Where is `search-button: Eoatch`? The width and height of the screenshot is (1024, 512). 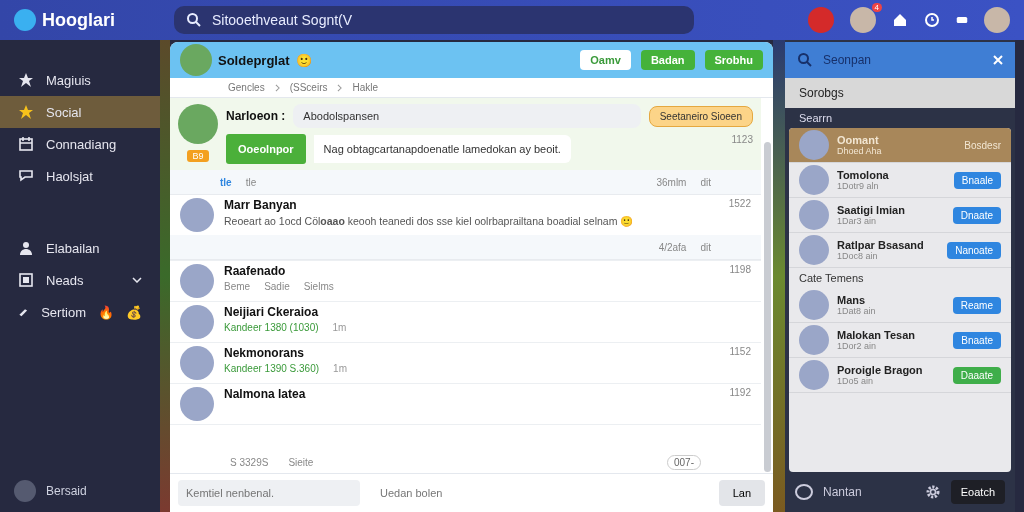 search-button: Eoatch is located at coordinates (977, 492).